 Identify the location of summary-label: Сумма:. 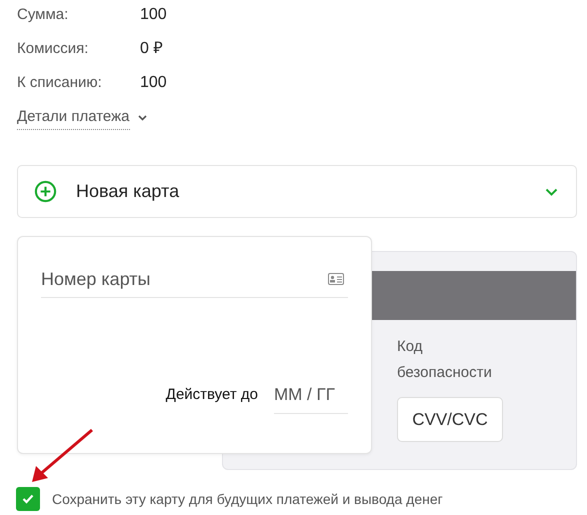
(43, 14).